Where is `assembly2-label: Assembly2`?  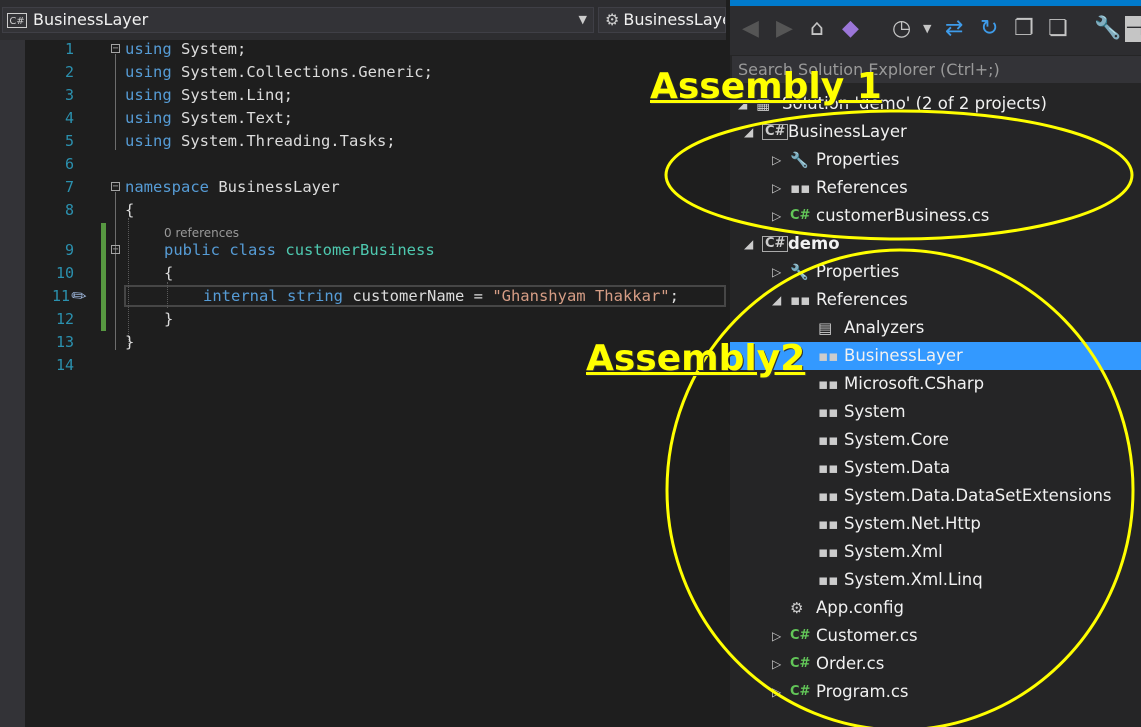 assembly2-label: Assembly2 is located at coordinates (696, 358).